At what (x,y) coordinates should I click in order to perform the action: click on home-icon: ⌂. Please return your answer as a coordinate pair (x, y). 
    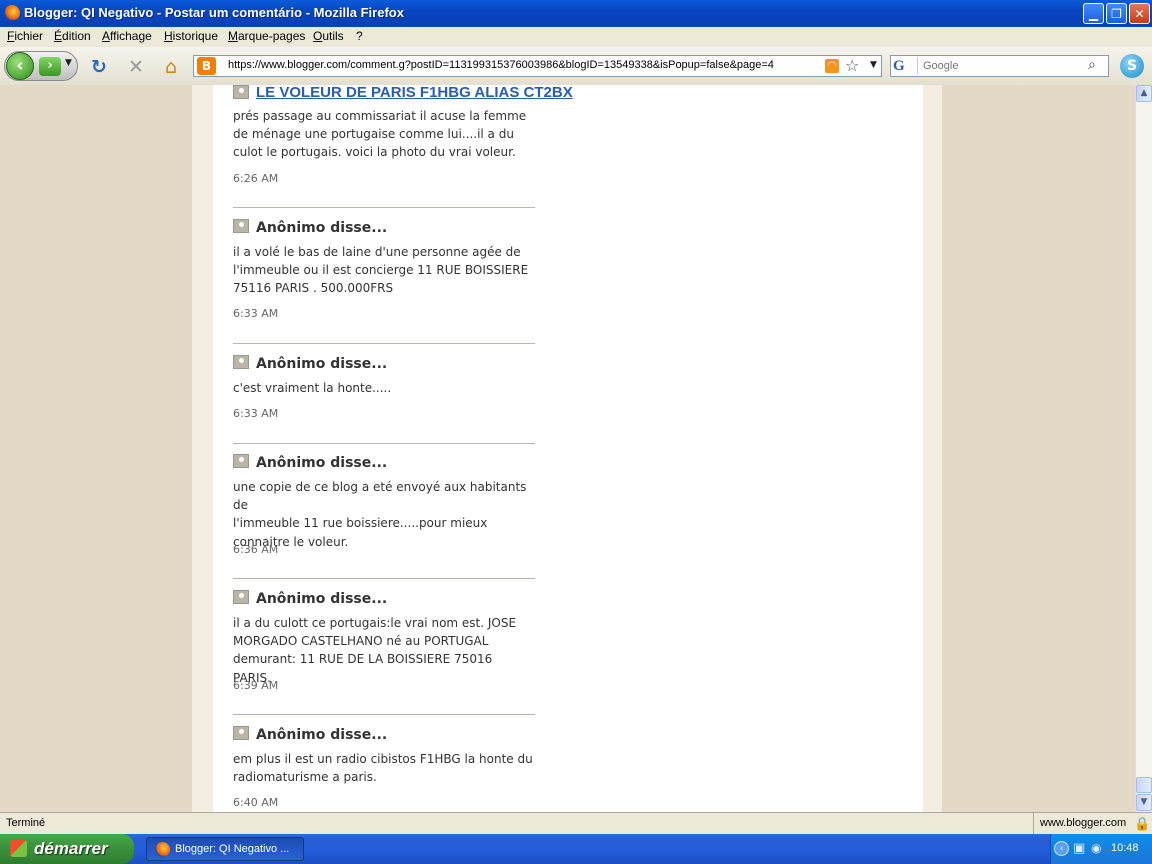
    Looking at the image, I should click on (171, 67).